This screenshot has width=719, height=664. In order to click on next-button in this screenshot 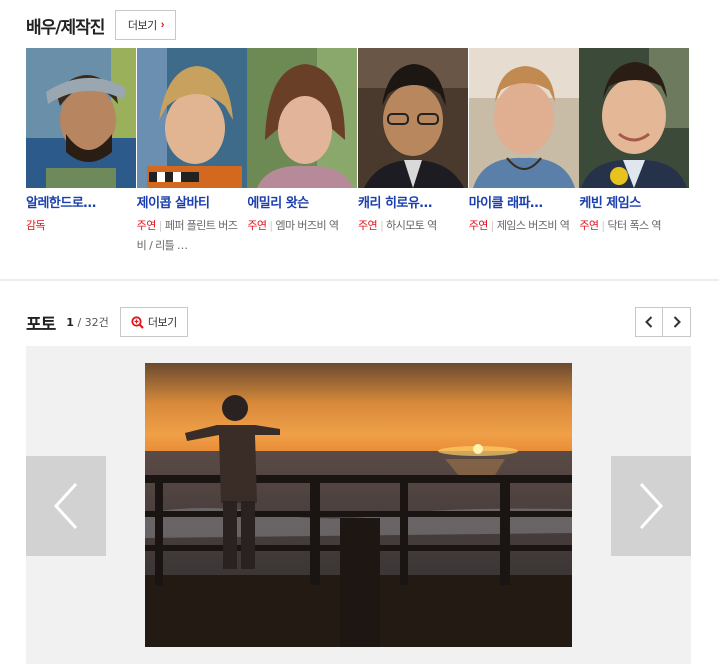, I will do `click(677, 322)`.